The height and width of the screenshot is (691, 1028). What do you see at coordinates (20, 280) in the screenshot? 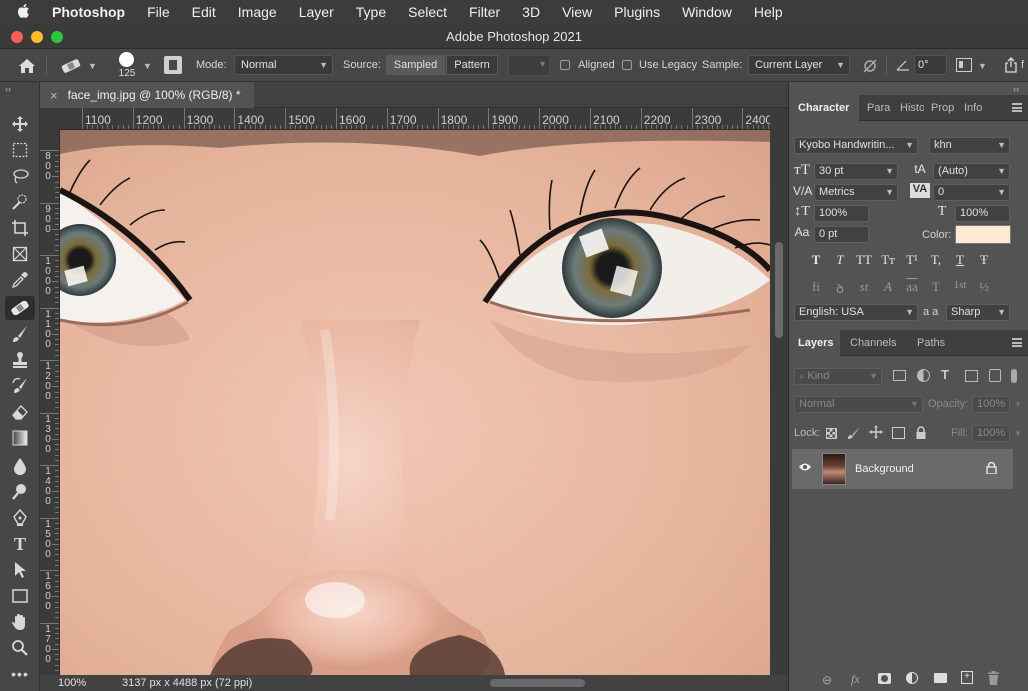
I see `eyedropper-tool-icon` at bounding box center [20, 280].